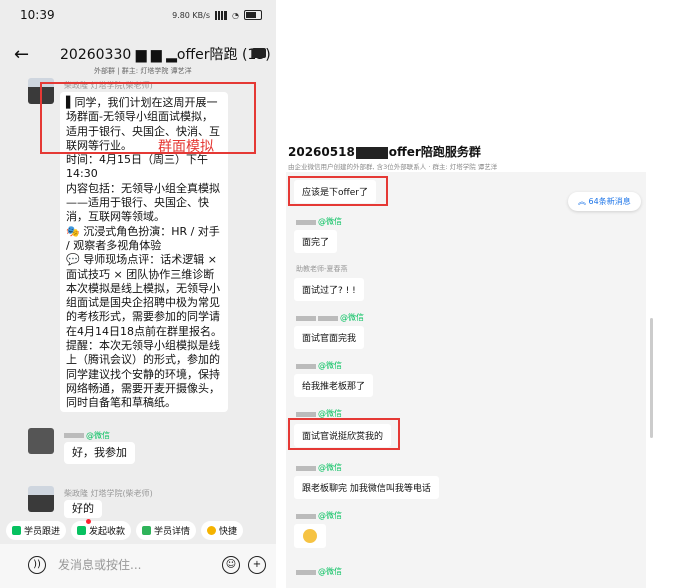 This screenshot has height=588, width=676. Describe the element at coordinates (231, 565) in the screenshot. I see `emoji-icon: ☺` at that location.